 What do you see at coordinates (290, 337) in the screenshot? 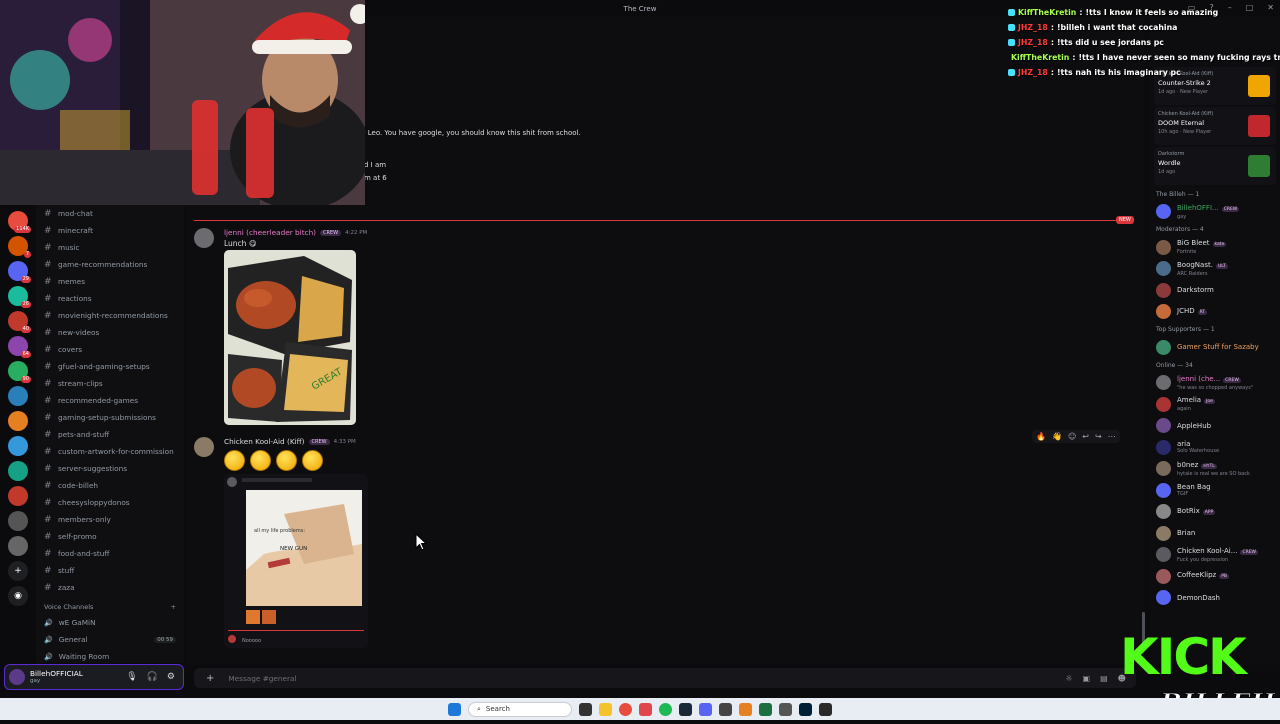
I see `food-image: GREAT` at bounding box center [290, 337].